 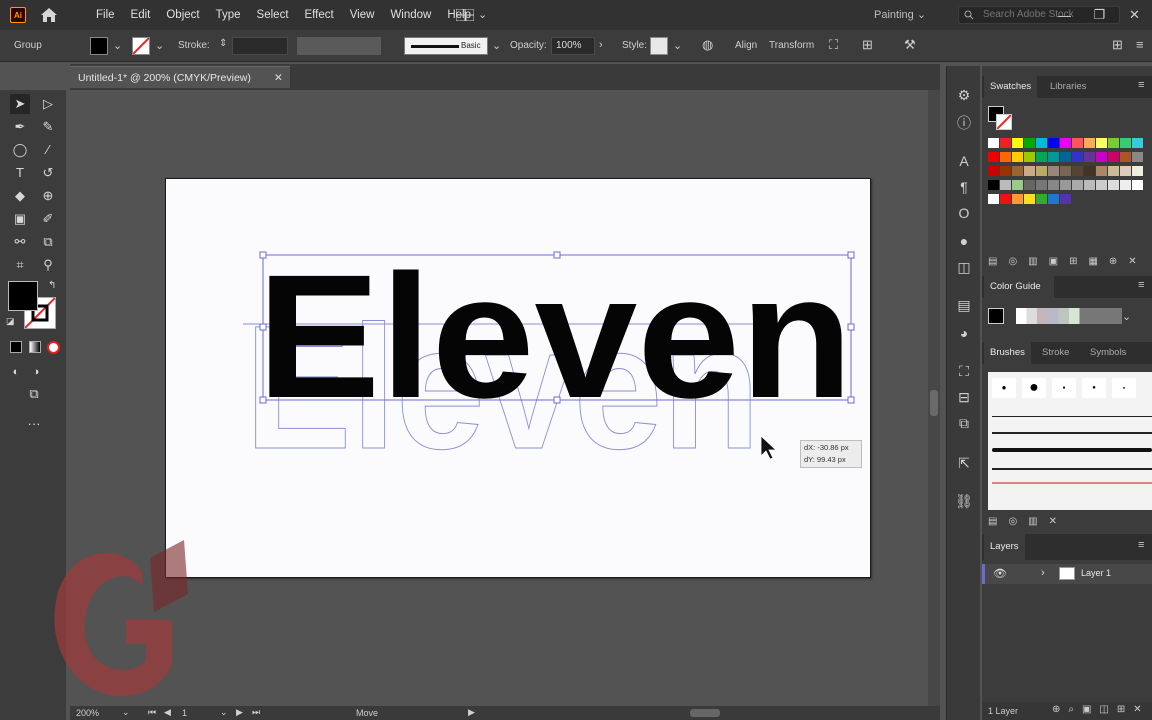 What do you see at coordinates (964, 213) in the screenshot?
I see `opentype-icon: O` at bounding box center [964, 213].